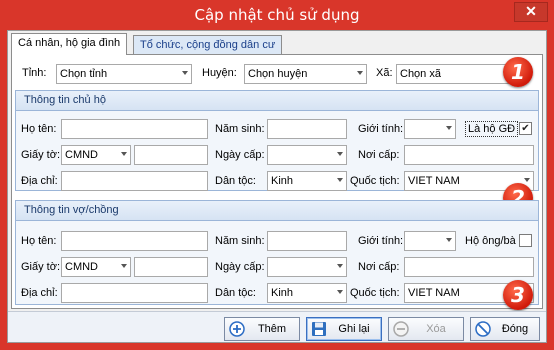 The width and height of the screenshot is (554, 350). What do you see at coordinates (379, 155) in the screenshot?
I see `owner-noi-cap-label: Nơi cấp:` at bounding box center [379, 155].